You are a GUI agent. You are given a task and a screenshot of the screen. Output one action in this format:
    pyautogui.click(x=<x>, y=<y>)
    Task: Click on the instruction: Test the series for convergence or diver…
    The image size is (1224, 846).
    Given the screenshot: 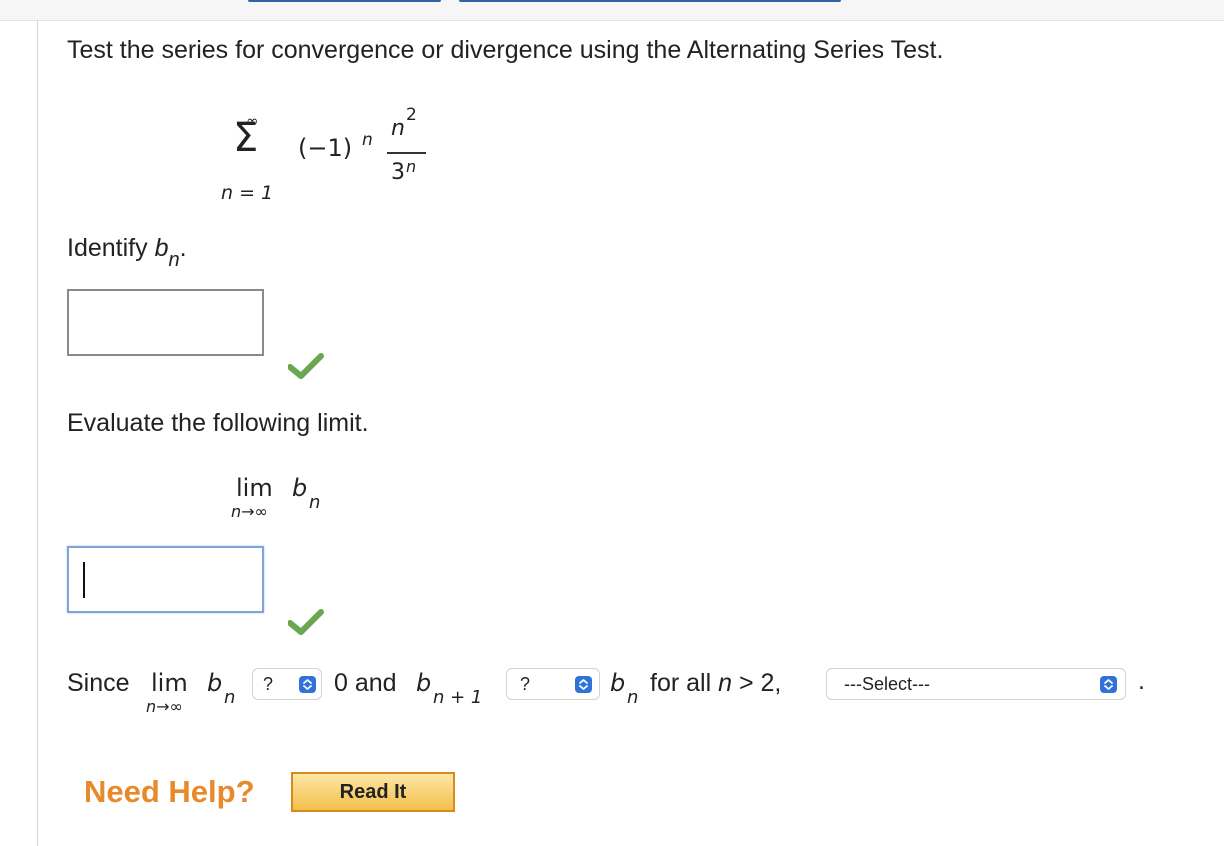 What is the action you would take?
    pyautogui.click(x=505, y=50)
    